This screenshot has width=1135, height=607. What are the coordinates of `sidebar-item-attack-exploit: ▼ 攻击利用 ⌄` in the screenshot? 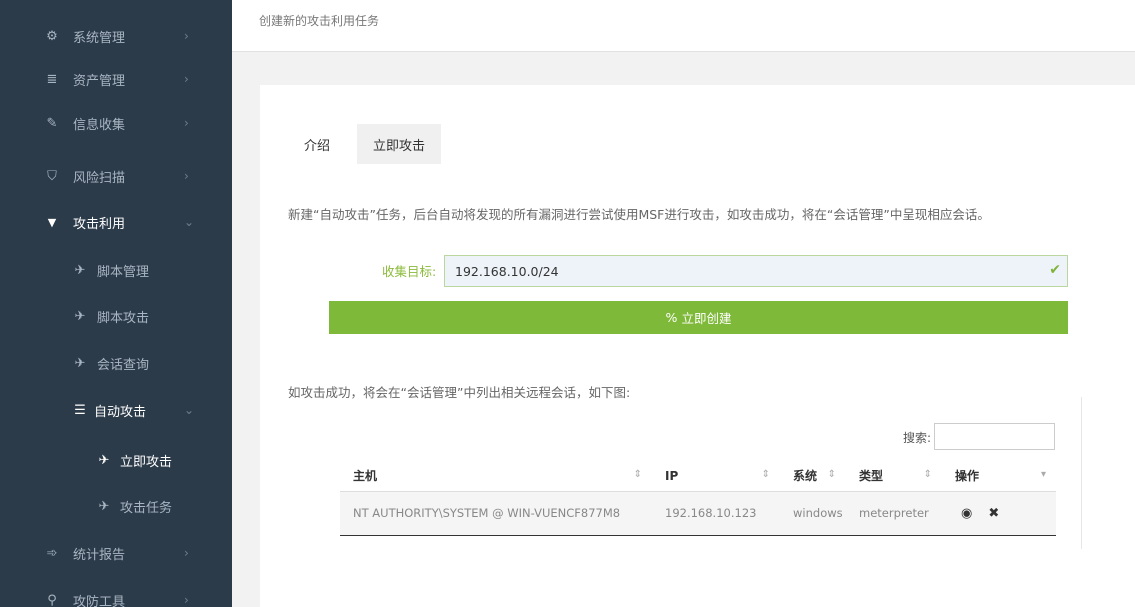 It's located at (116, 222).